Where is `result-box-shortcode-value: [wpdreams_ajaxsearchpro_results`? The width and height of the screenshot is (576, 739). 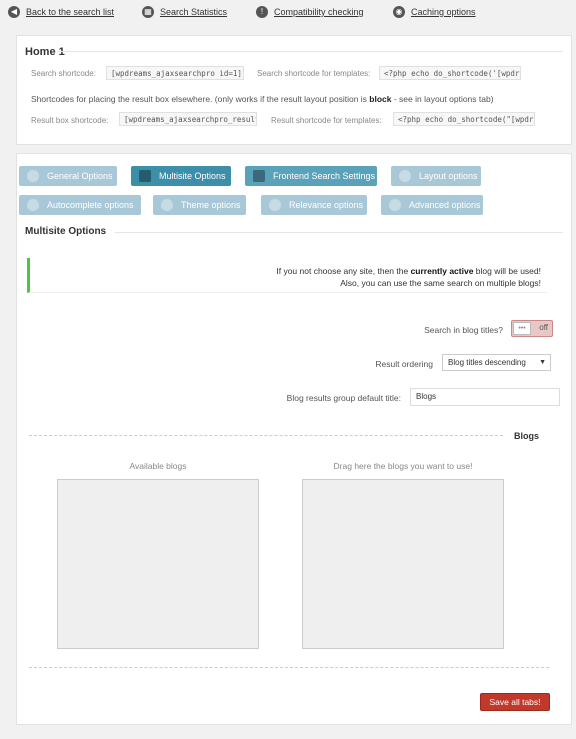
result-box-shortcode-value: [wpdreams_ajaxsearchpro_results is located at coordinates (188, 119).